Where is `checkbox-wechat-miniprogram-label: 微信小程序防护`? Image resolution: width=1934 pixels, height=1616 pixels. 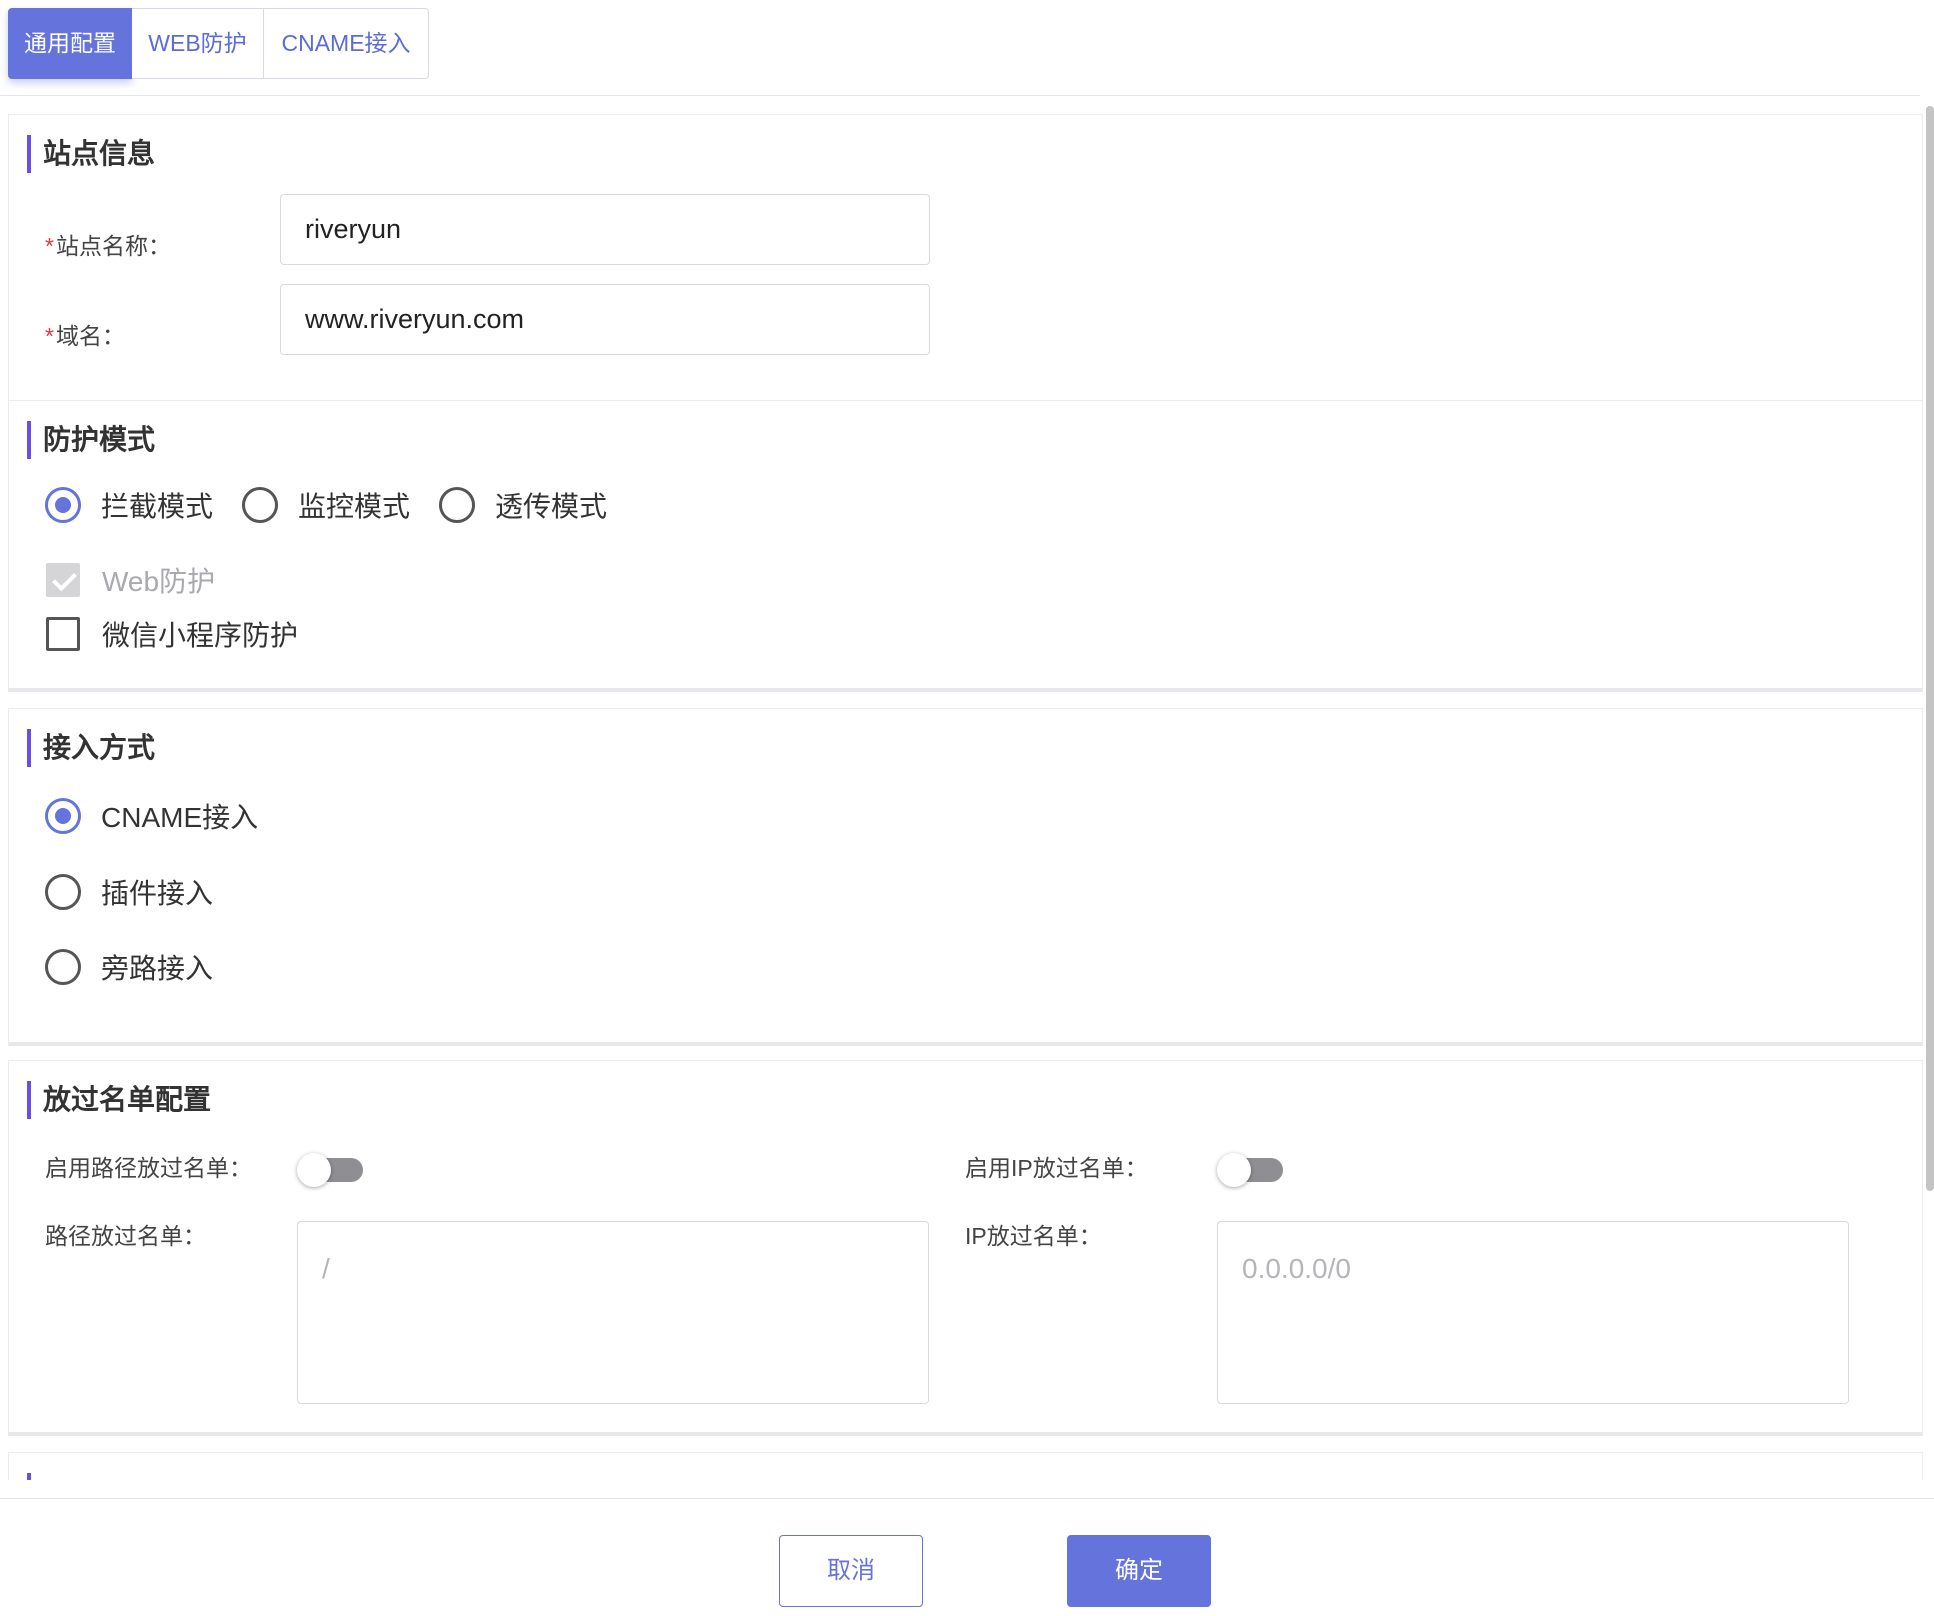 checkbox-wechat-miniprogram-label: 微信小程序防护 is located at coordinates (200, 635).